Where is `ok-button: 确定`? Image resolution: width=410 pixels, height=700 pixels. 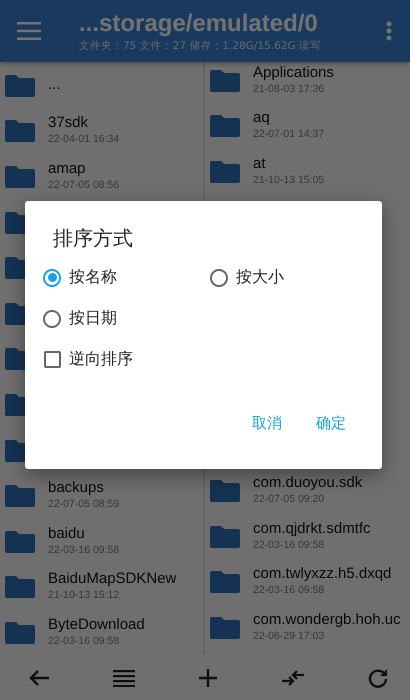
ok-button: 确定 is located at coordinates (331, 423).